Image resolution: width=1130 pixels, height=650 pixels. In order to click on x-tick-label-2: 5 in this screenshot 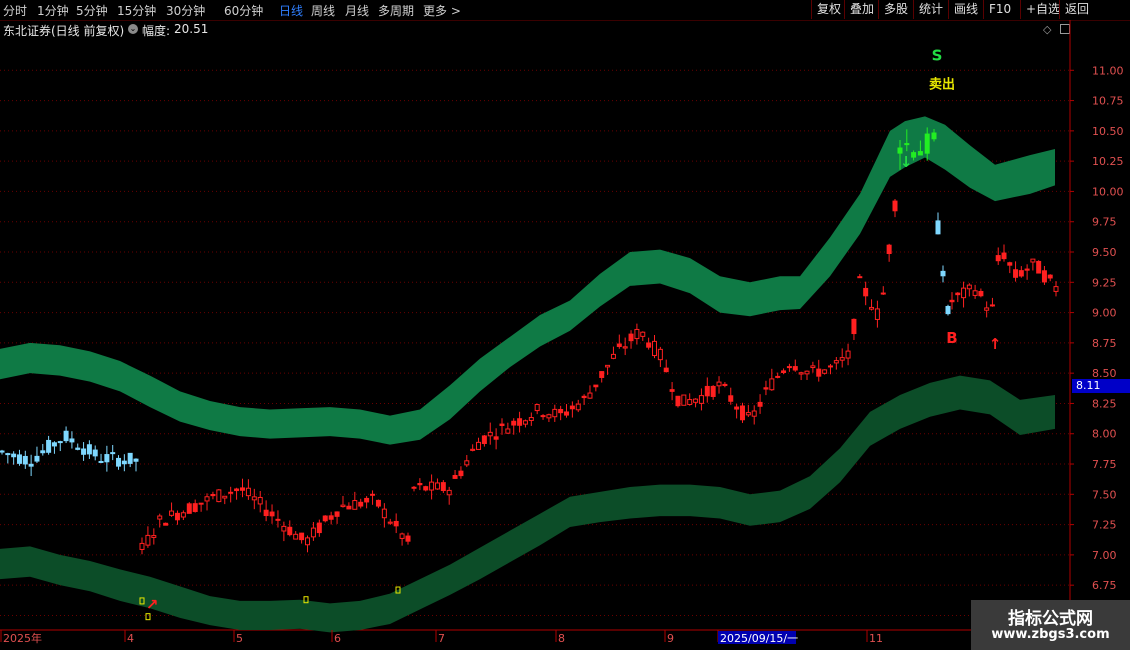, I will do `click(239, 638)`.